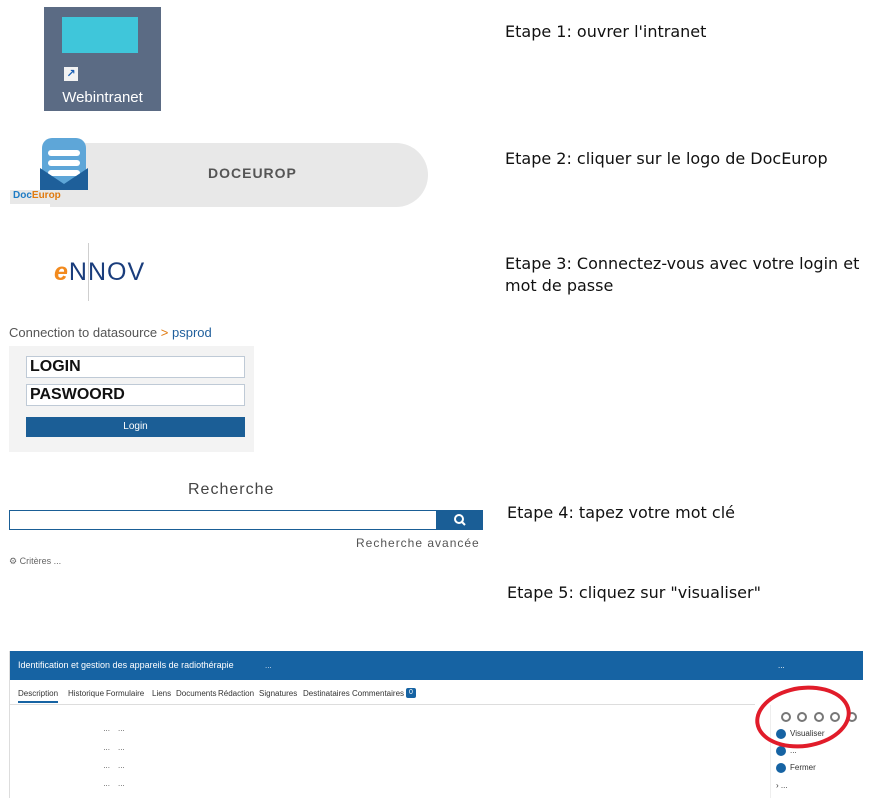 This screenshot has height=798, width=891. Describe the element at coordinates (231, 489) in the screenshot. I see `search-title: Recherche` at that location.